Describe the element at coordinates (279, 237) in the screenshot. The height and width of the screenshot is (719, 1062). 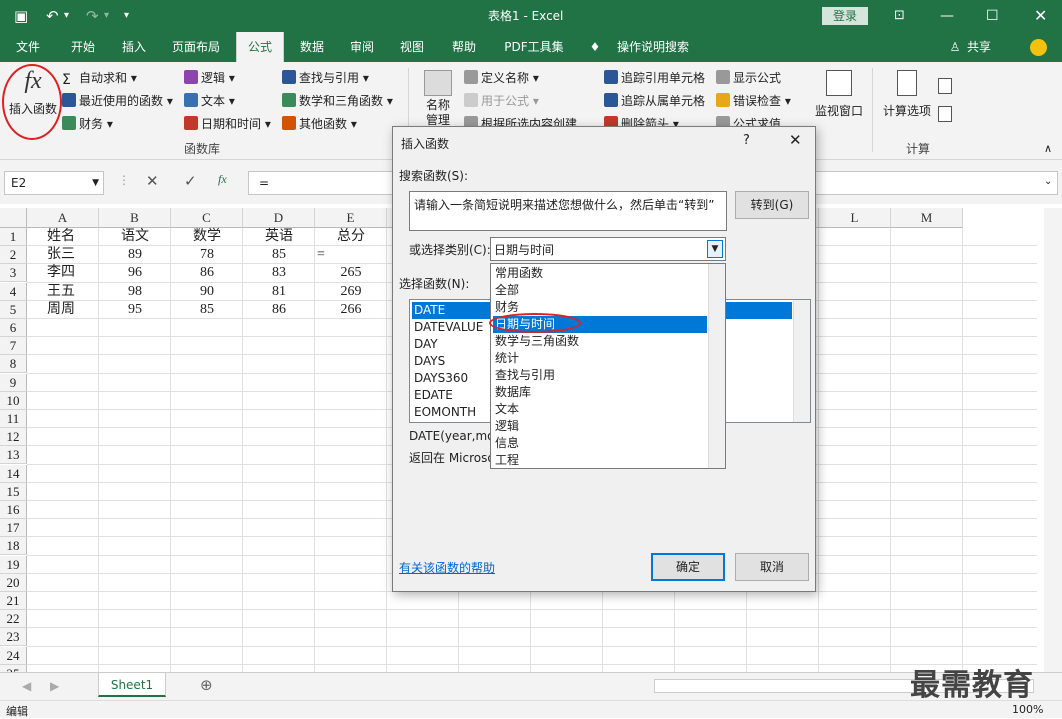
I see `cell-D1: 英语` at that location.